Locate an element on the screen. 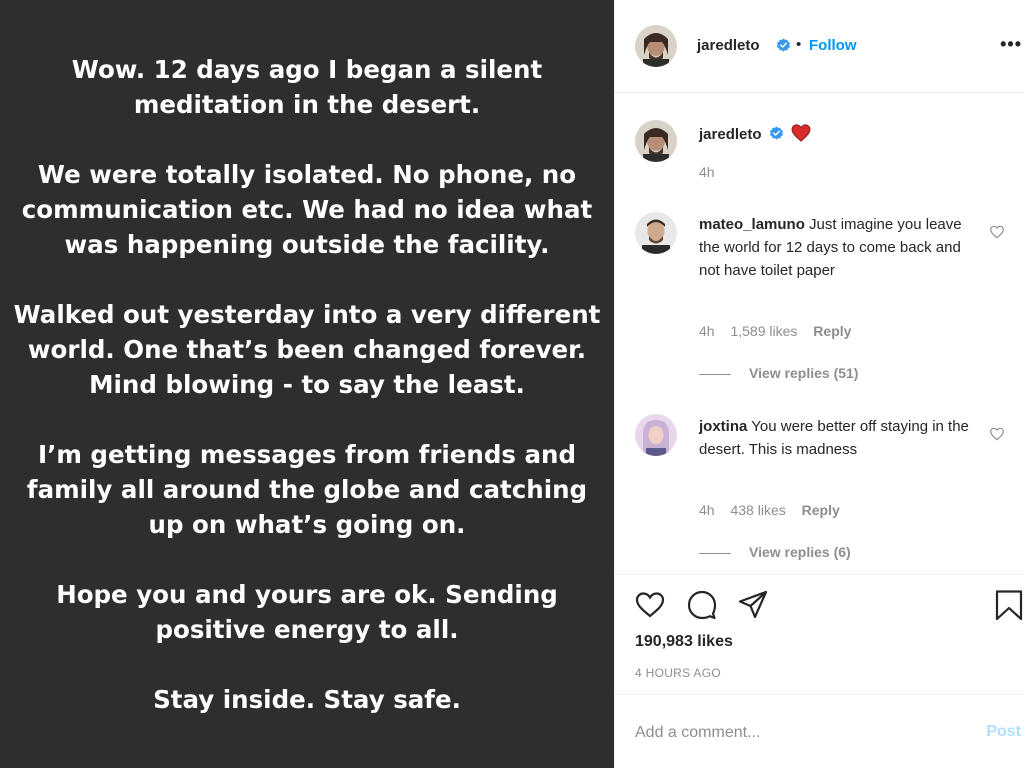  more-options-icon: ••• is located at coordinates (1011, 44).